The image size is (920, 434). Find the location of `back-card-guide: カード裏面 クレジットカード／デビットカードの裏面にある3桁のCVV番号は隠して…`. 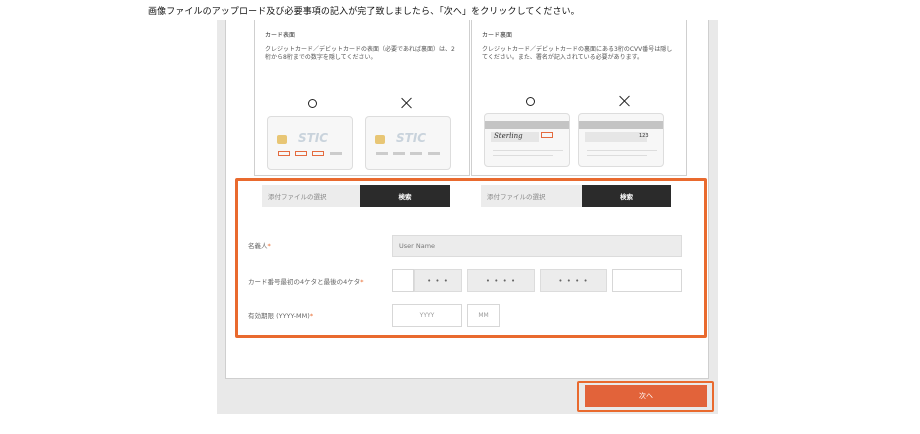

back-card-guide: カード裏面 クレジットカード／デビットカードの裏面にある3桁のCVV番号は隠して… is located at coordinates (579, 98).